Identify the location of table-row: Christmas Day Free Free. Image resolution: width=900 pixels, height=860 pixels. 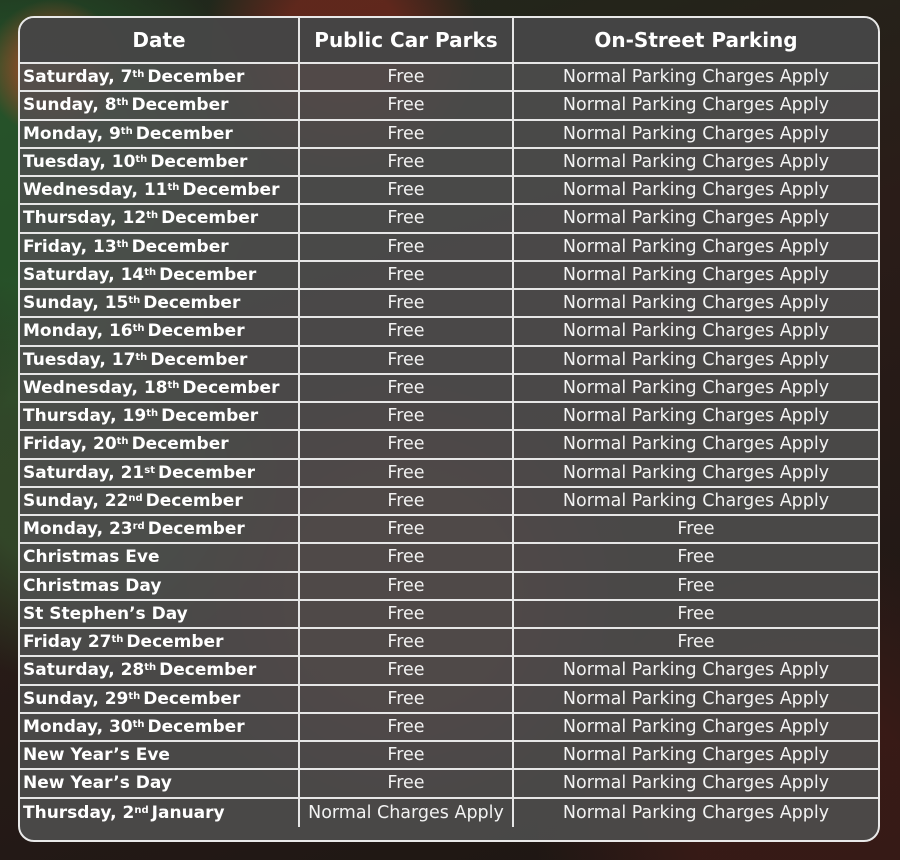
(449, 586).